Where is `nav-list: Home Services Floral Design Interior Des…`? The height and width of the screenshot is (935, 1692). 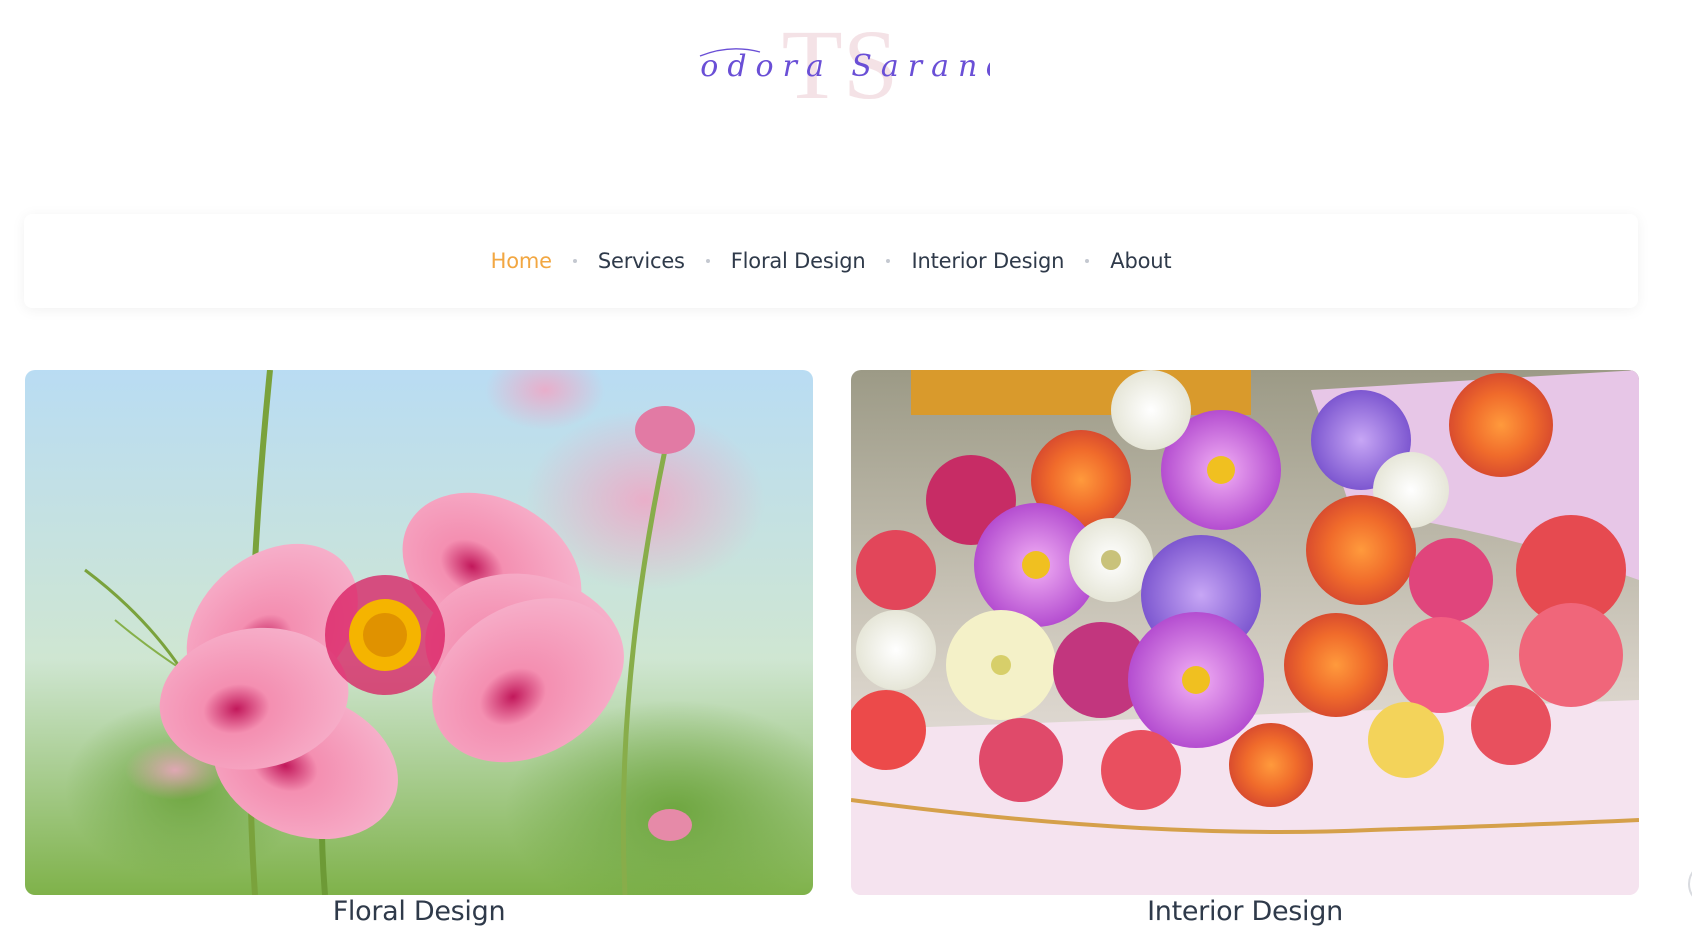
nav-list: Home Services Floral Design Interior Des… is located at coordinates (831, 261).